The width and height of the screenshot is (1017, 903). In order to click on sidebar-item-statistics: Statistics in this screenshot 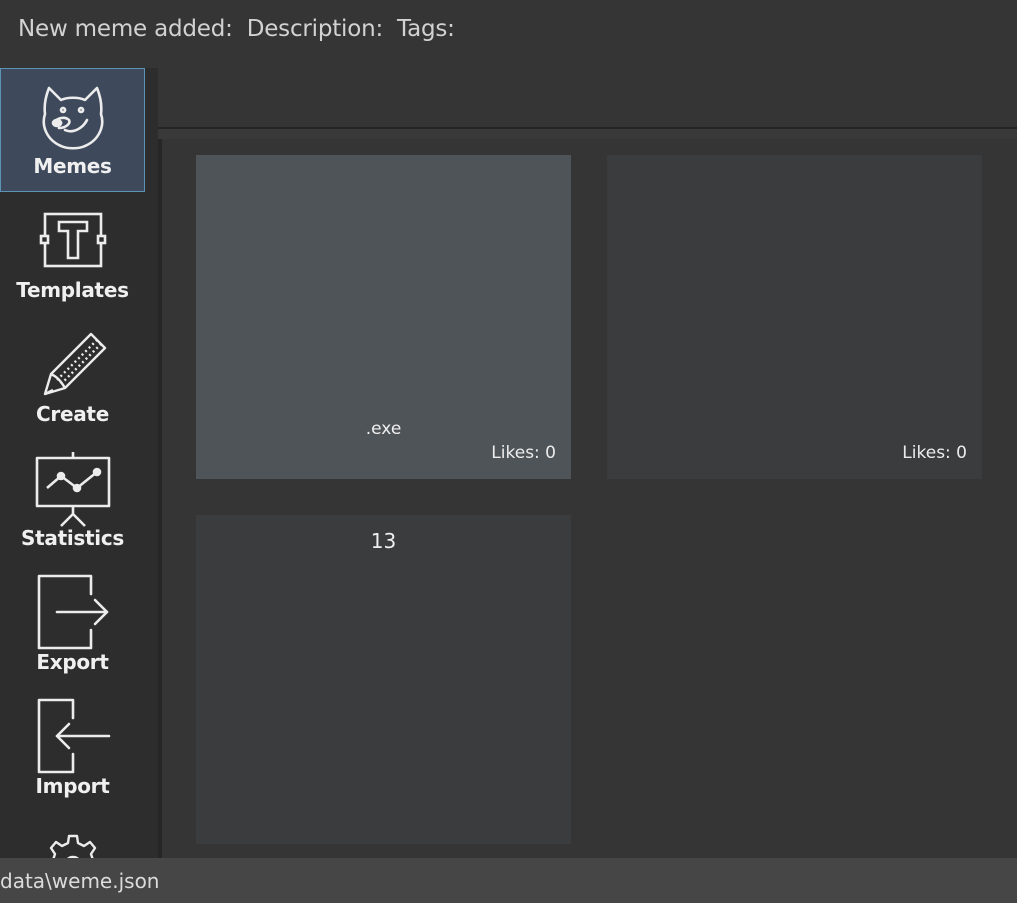, I will do `click(72, 502)`.